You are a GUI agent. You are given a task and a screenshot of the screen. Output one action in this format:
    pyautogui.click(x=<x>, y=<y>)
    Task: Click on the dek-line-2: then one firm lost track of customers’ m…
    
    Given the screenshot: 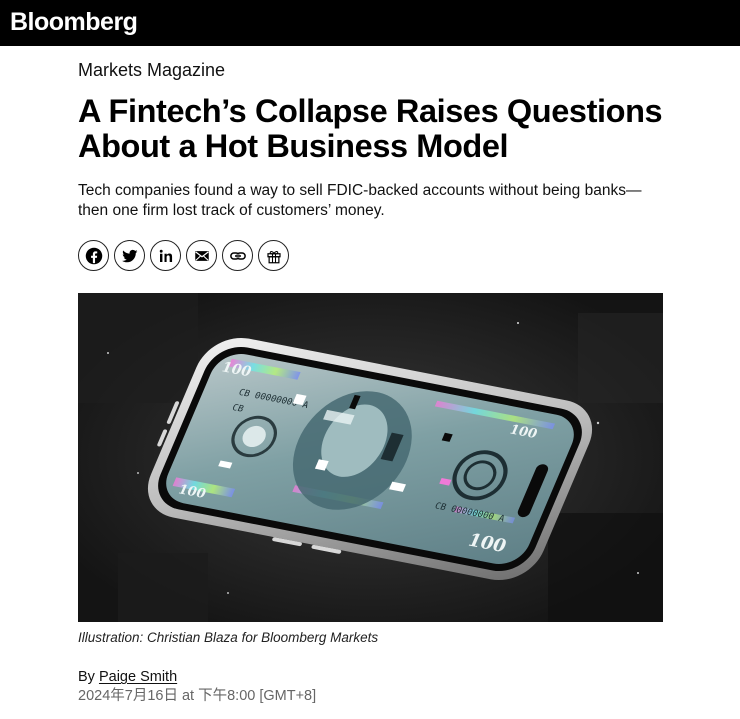 What is the action you would take?
    pyautogui.click(x=231, y=210)
    